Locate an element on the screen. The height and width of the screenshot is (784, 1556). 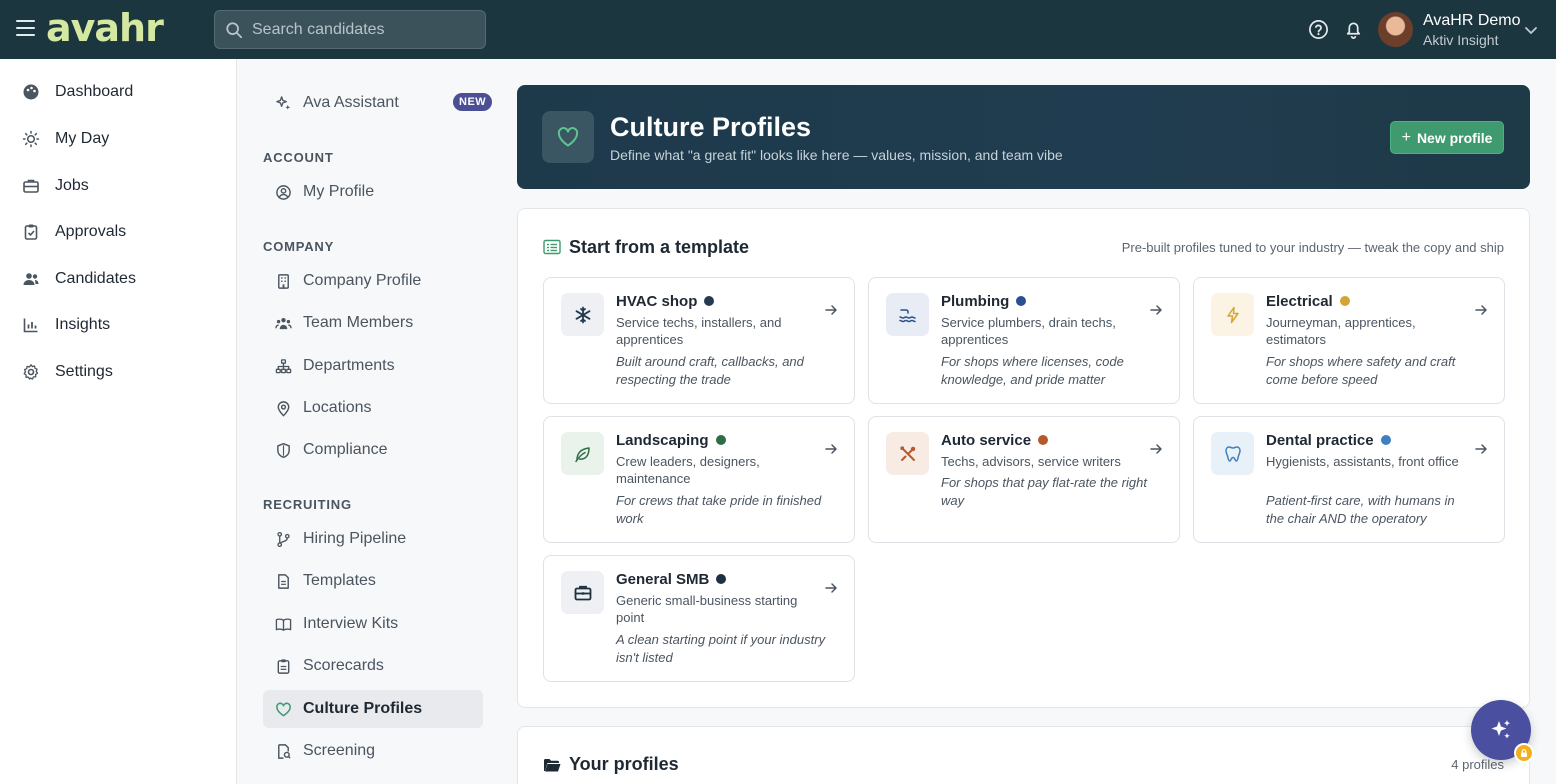
card-description: Generic small-business starting point is located at coordinates (707, 609).